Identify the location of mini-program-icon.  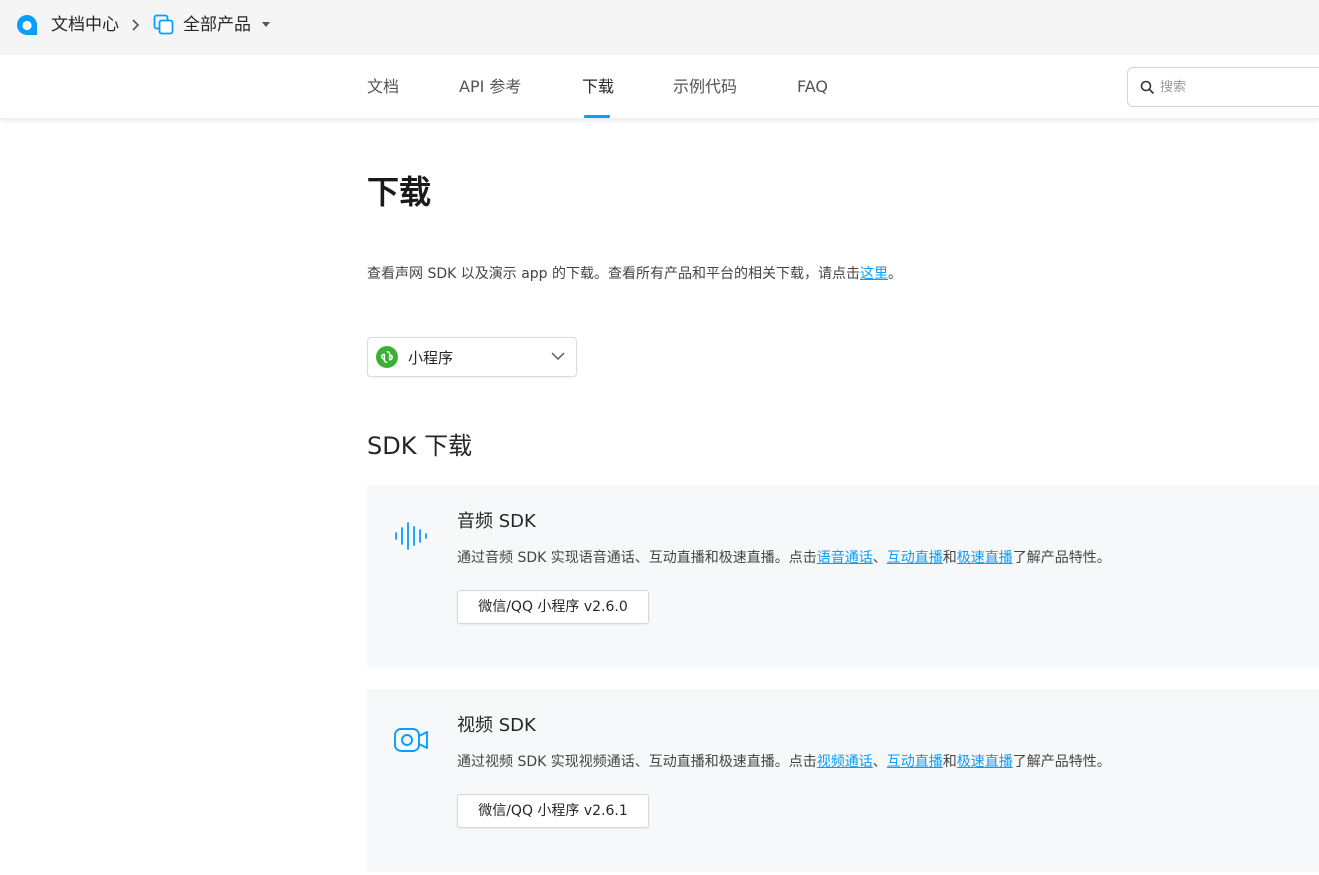
(387, 357).